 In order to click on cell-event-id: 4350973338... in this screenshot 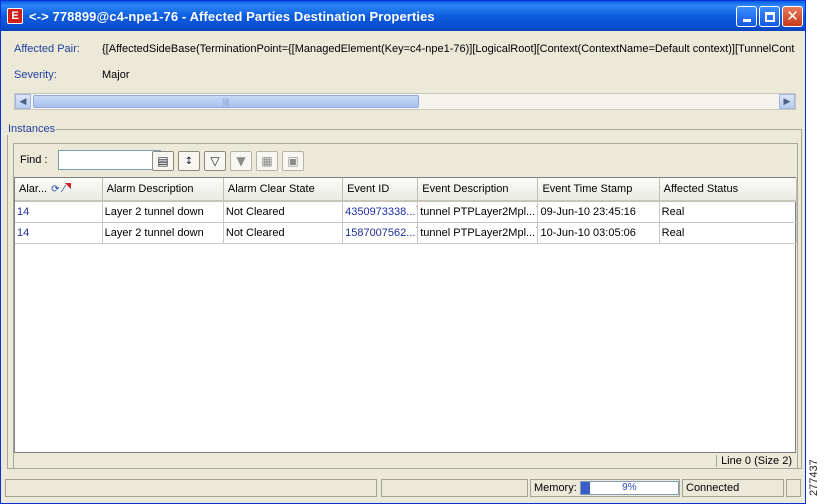, I will do `click(380, 212)`.